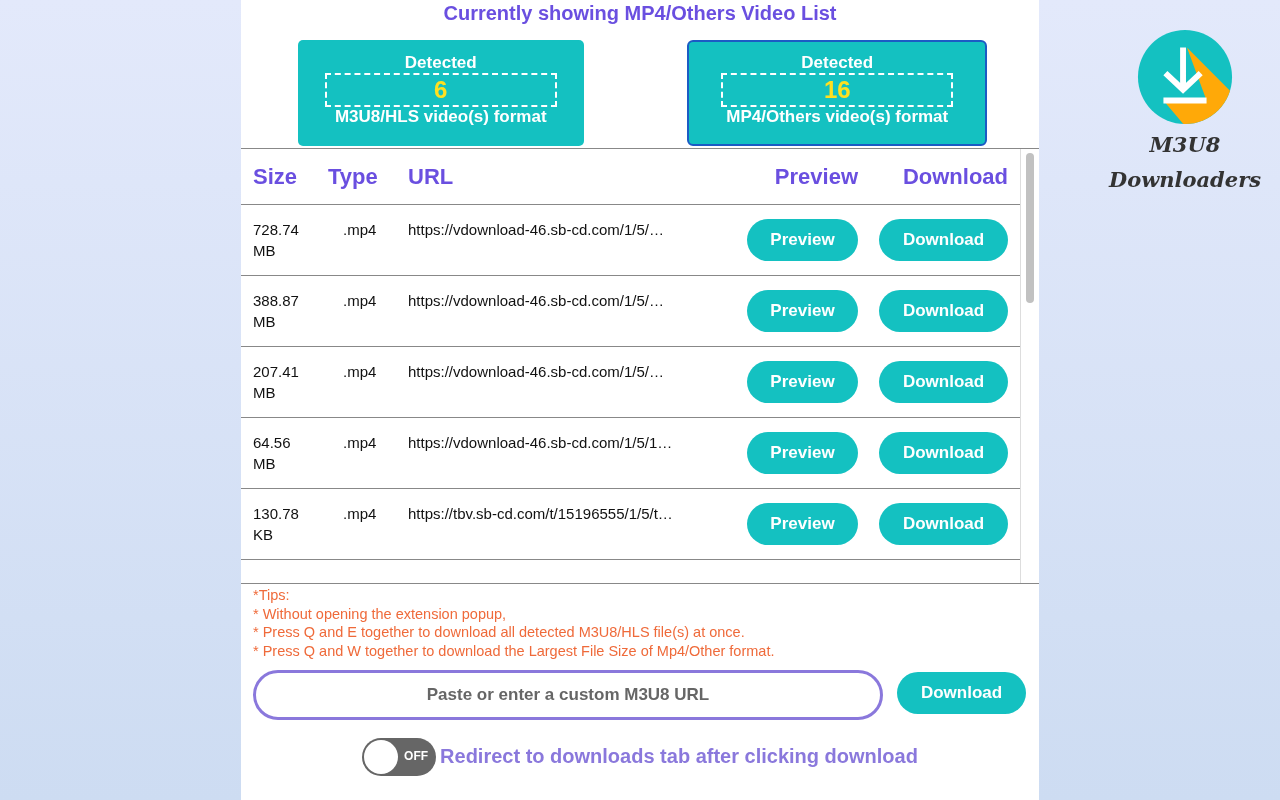  What do you see at coordinates (276, 311) in the screenshot?
I see `size-cell-text: 388.87 MB` at bounding box center [276, 311].